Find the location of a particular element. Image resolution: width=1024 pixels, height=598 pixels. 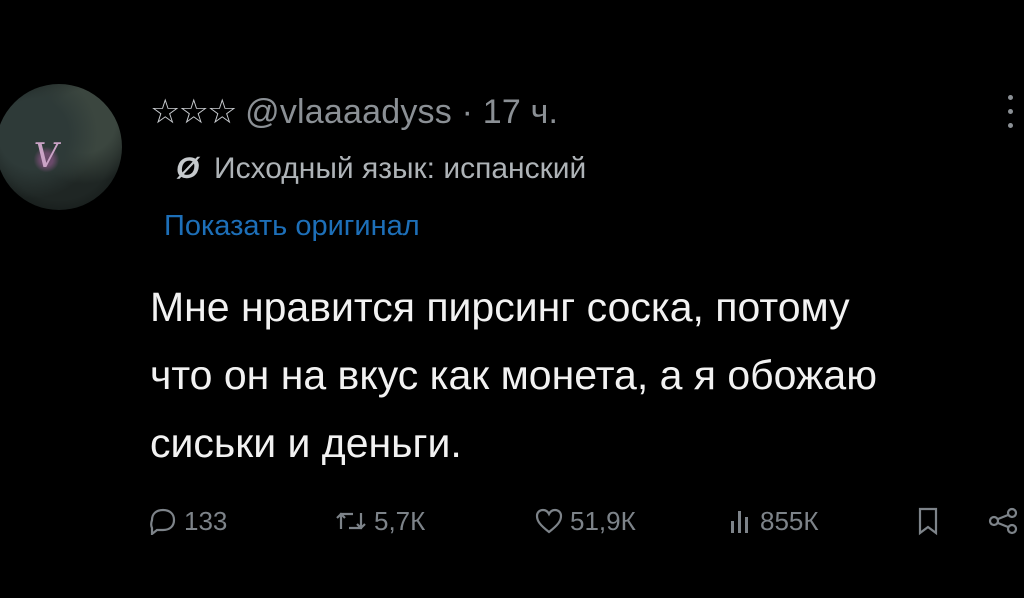

display-name-stars: ☆☆☆ is located at coordinates (193, 112).